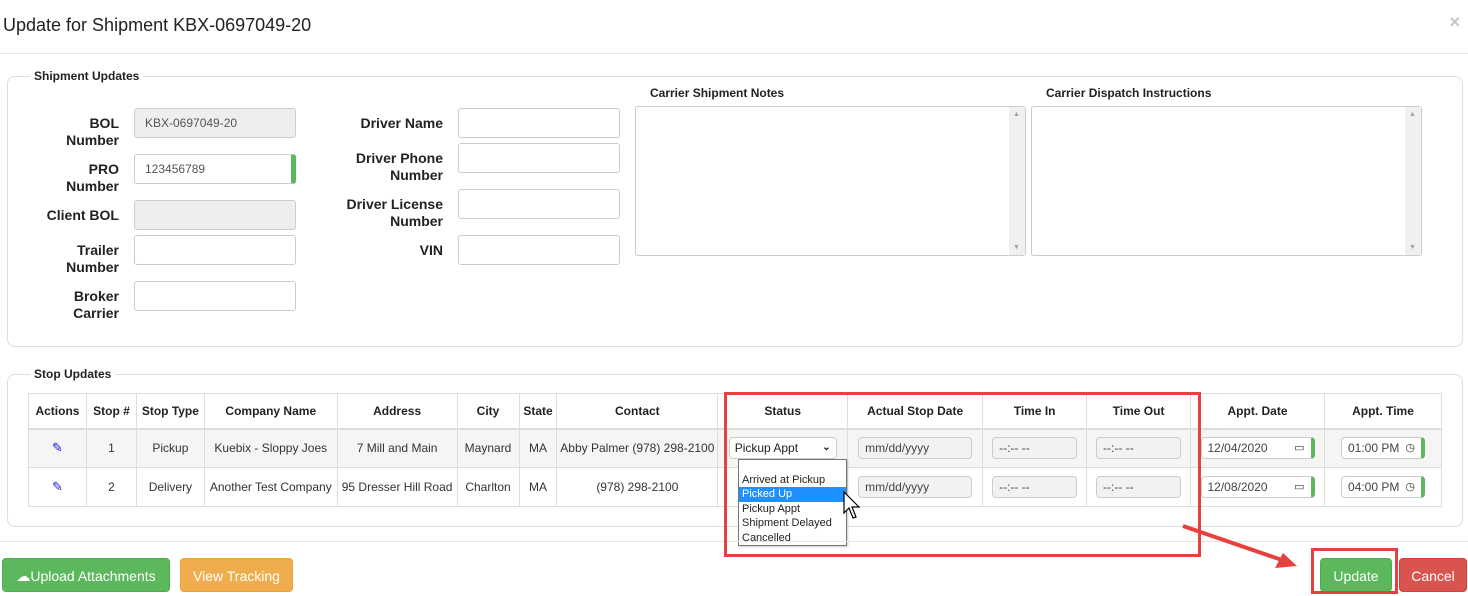 This screenshot has height=596, width=1468. I want to click on status-select-value: Pickup Appt, so click(766, 448).